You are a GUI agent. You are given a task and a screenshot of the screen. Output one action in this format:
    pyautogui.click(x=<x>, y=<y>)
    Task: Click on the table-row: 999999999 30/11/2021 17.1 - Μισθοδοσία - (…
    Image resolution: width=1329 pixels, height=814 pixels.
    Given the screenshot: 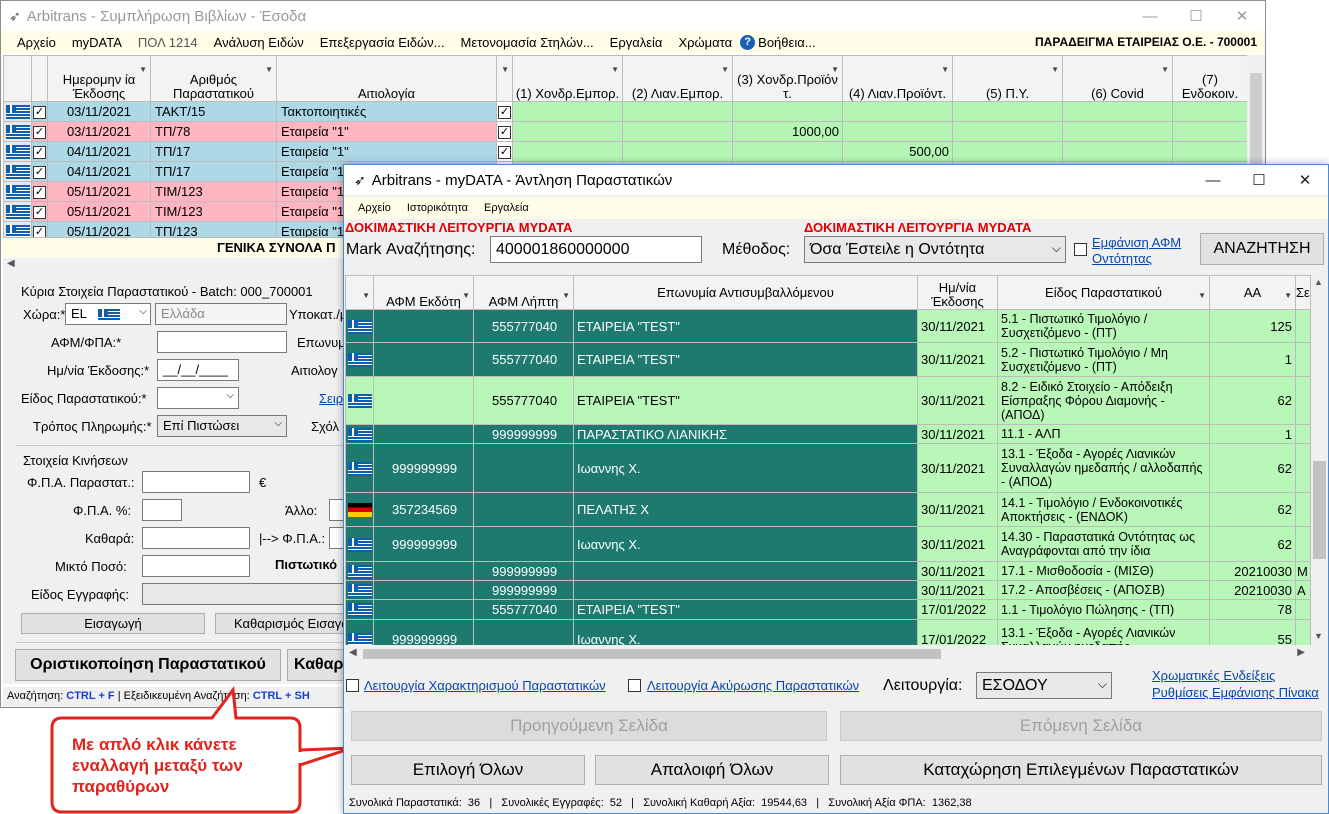 What is the action you would take?
    pyautogui.click(x=828, y=571)
    